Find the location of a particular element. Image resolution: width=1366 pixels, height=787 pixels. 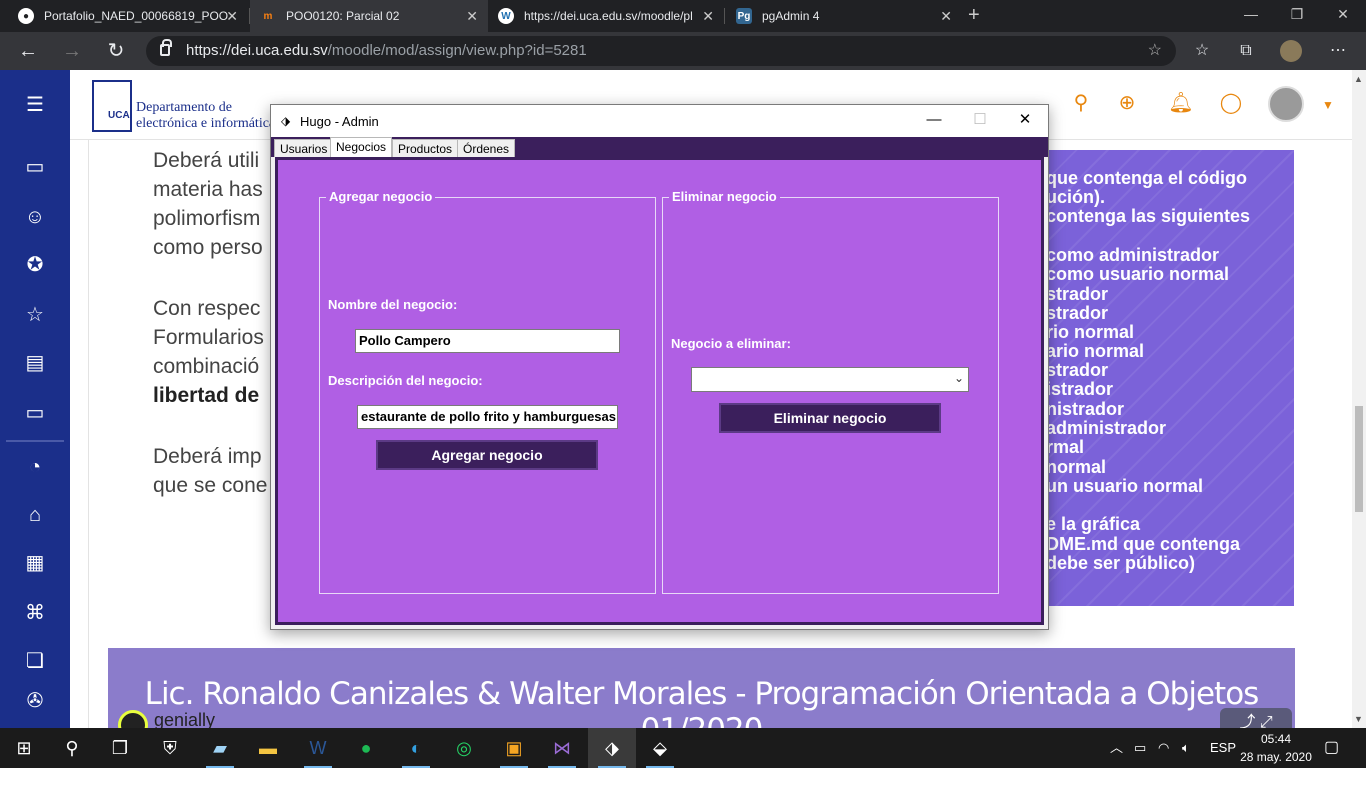

collections-icon: ⧉ is located at coordinates (1246, 51).